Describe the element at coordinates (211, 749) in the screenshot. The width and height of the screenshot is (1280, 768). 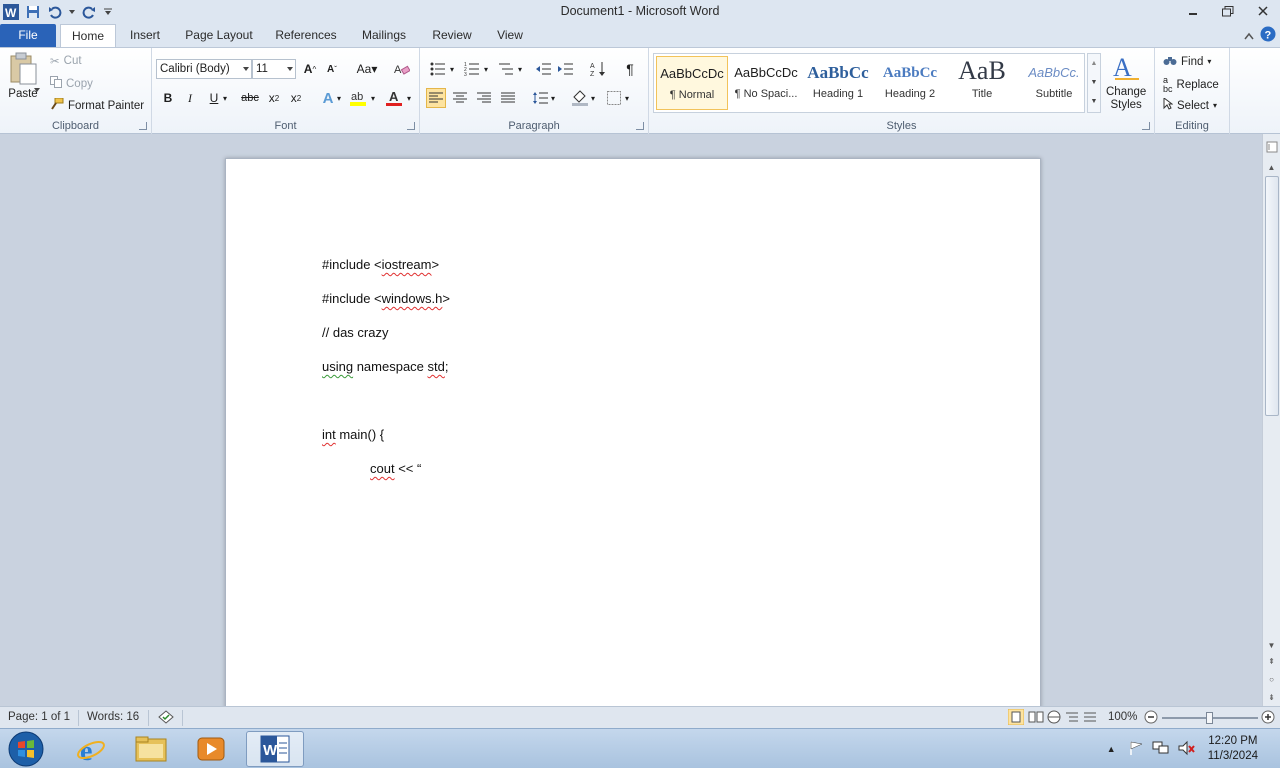
I see `media-player-icon` at that location.